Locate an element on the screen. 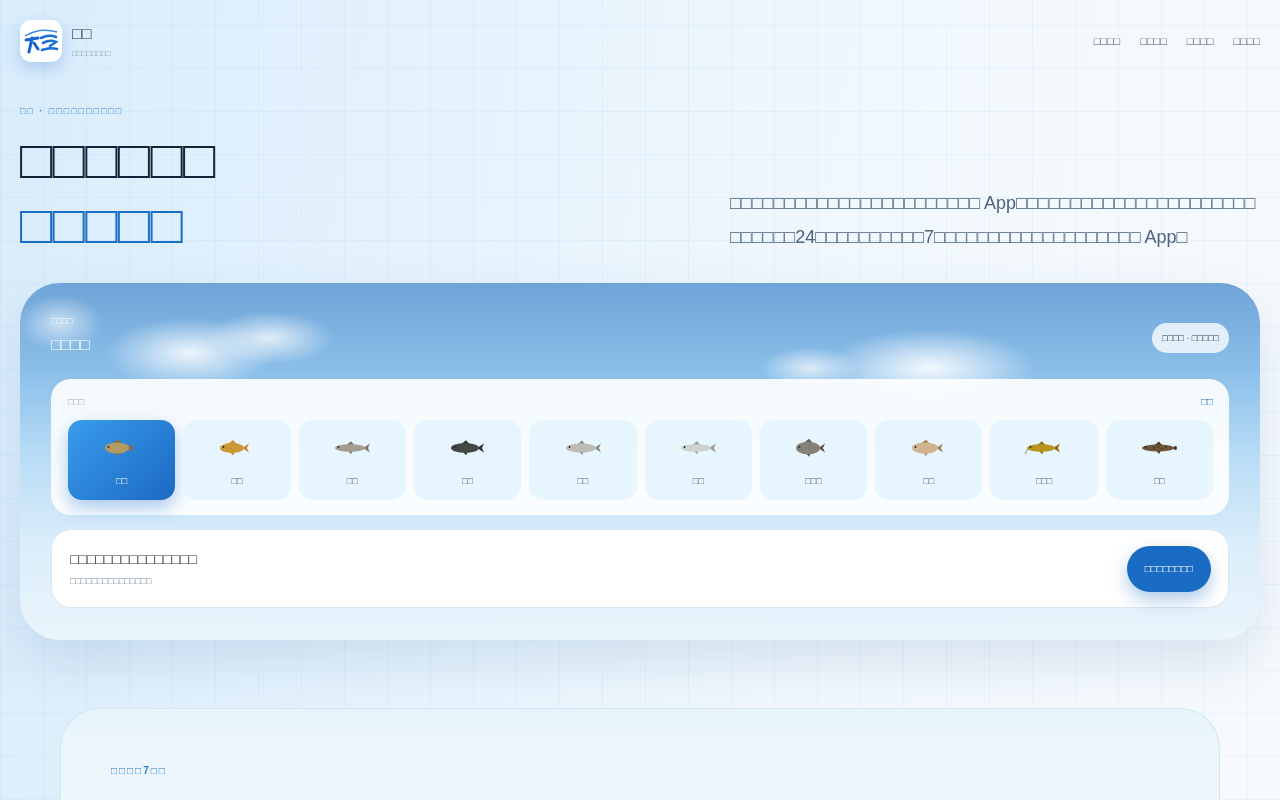 Image resolution: width=1280 pixels, height=800 pixels. info-pill: □□□□ · □□□□□ is located at coordinates (1190, 338).